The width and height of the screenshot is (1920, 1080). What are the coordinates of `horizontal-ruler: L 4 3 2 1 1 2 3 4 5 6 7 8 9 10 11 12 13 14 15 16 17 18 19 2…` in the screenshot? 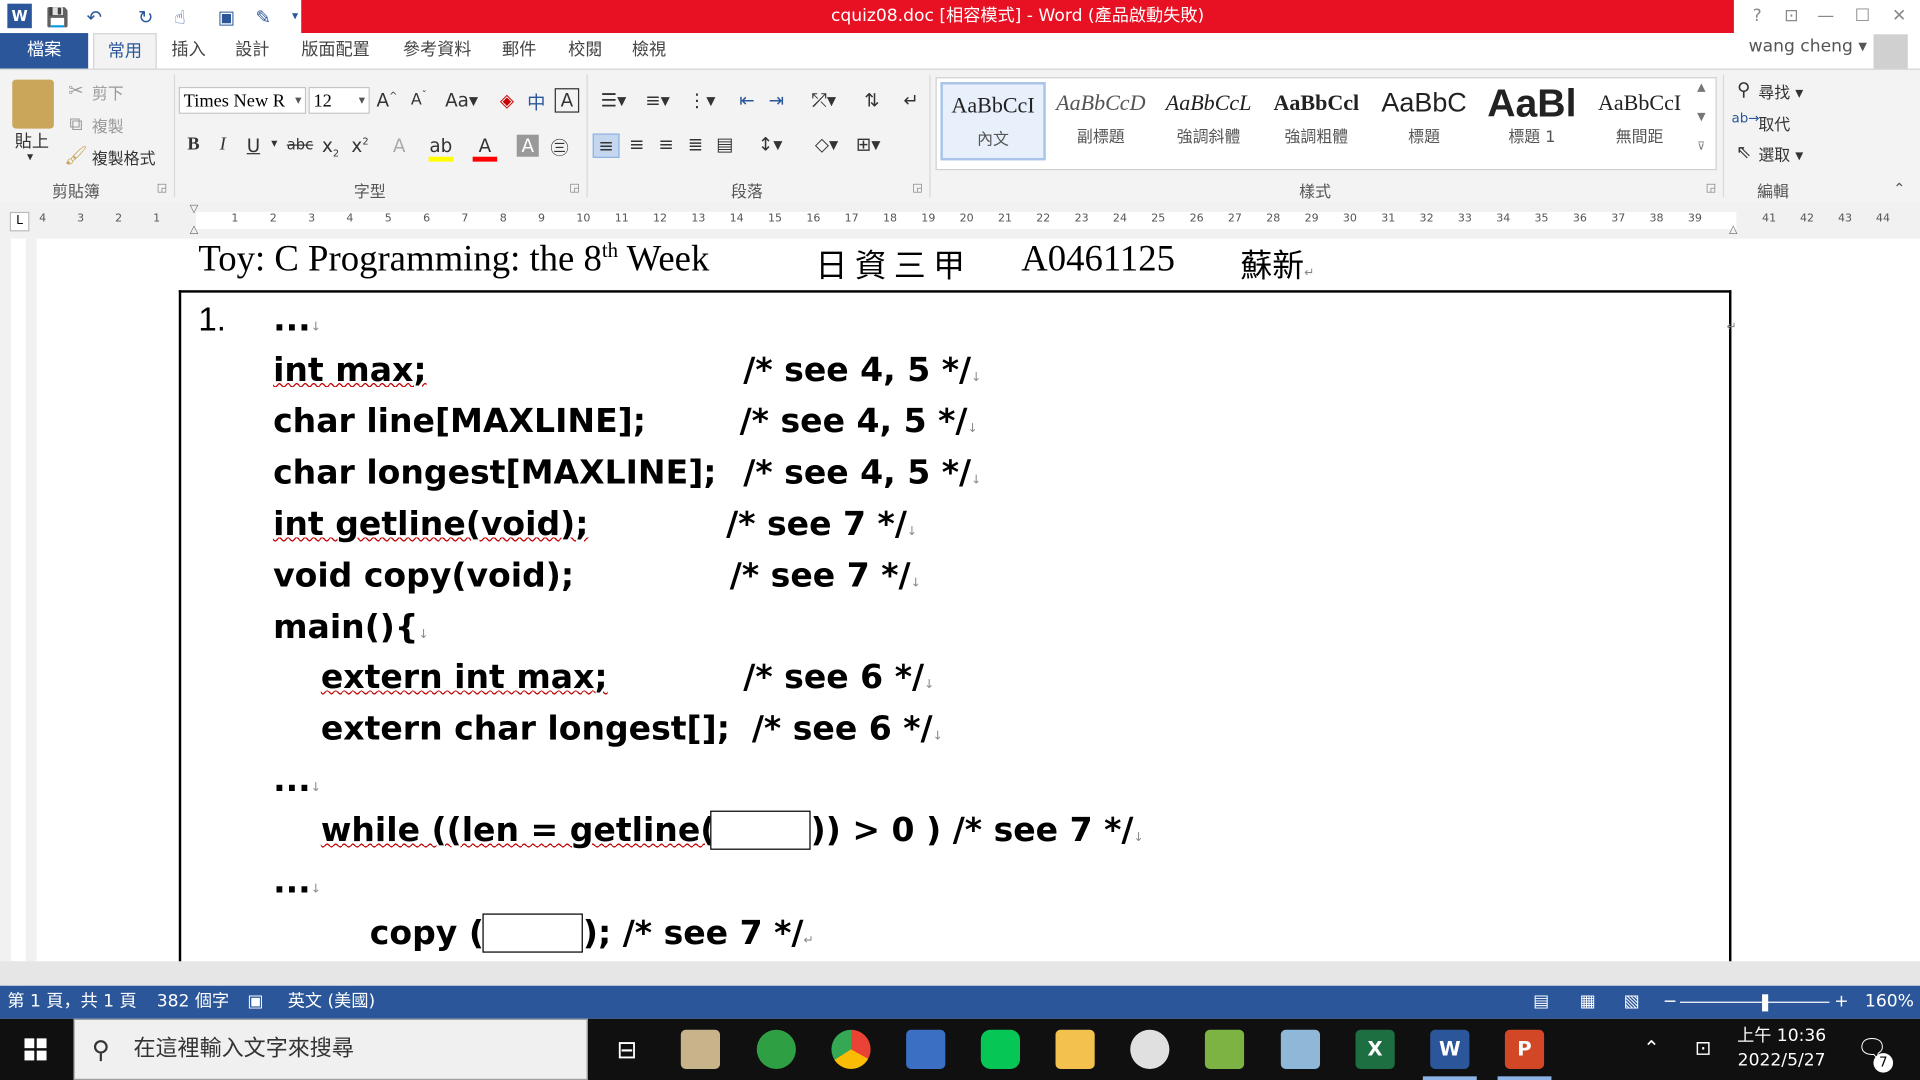 It's located at (960, 220).